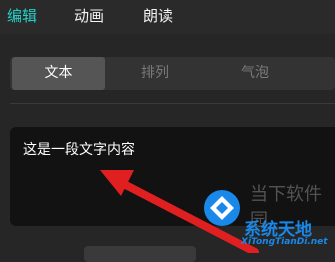 This screenshot has width=335, height=262. I want to click on segmented-control: 文本 排列 气泡, so click(172, 73).